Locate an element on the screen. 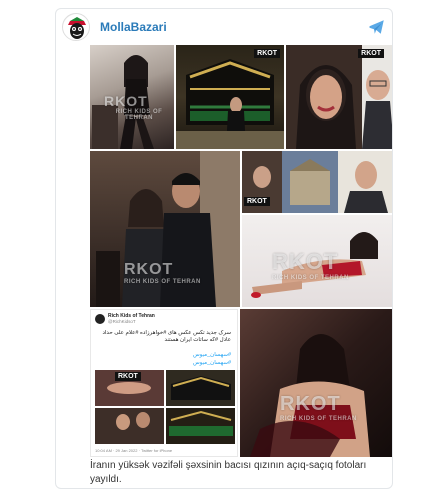  photo-7: RKOT RICH KIDS OF TEHRAN is located at coordinates (316, 383).